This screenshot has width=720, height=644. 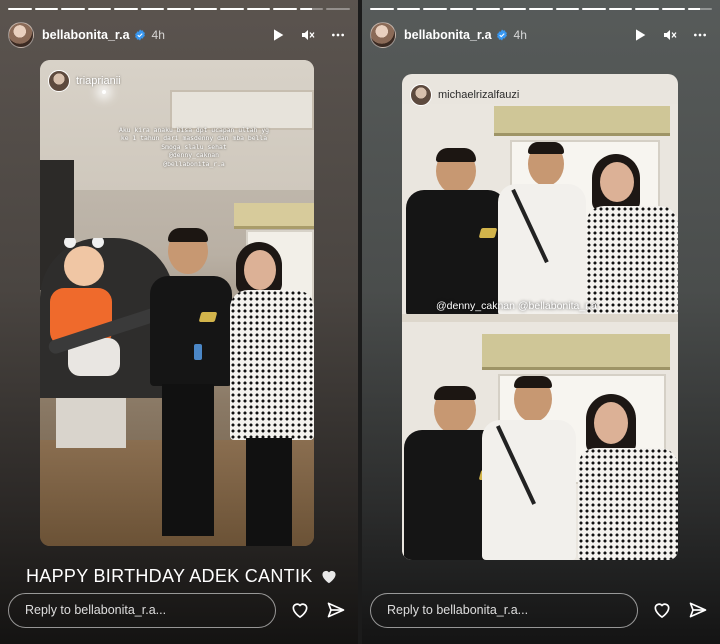 What do you see at coordinates (98, 81) in the screenshot?
I see `reposted-username: triaprianii` at bounding box center [98, 81].